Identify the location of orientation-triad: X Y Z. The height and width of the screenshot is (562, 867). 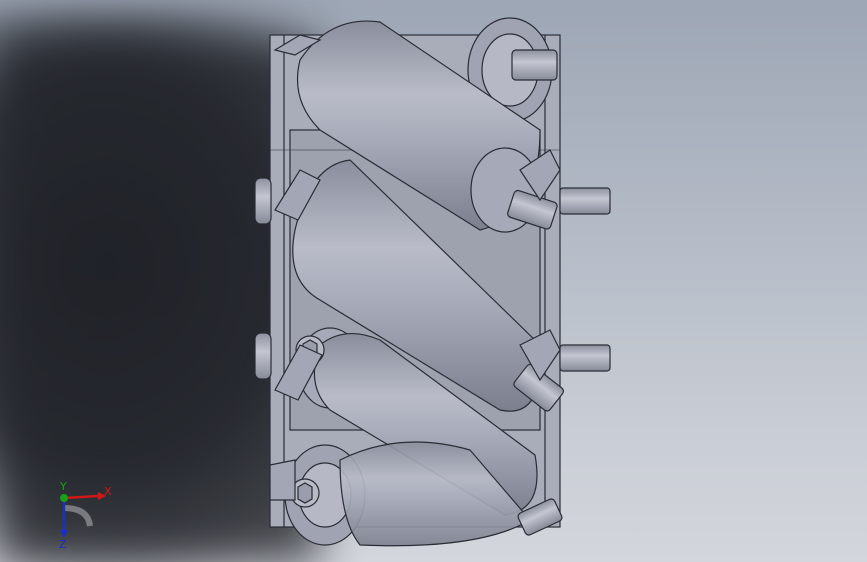
(85, 515).